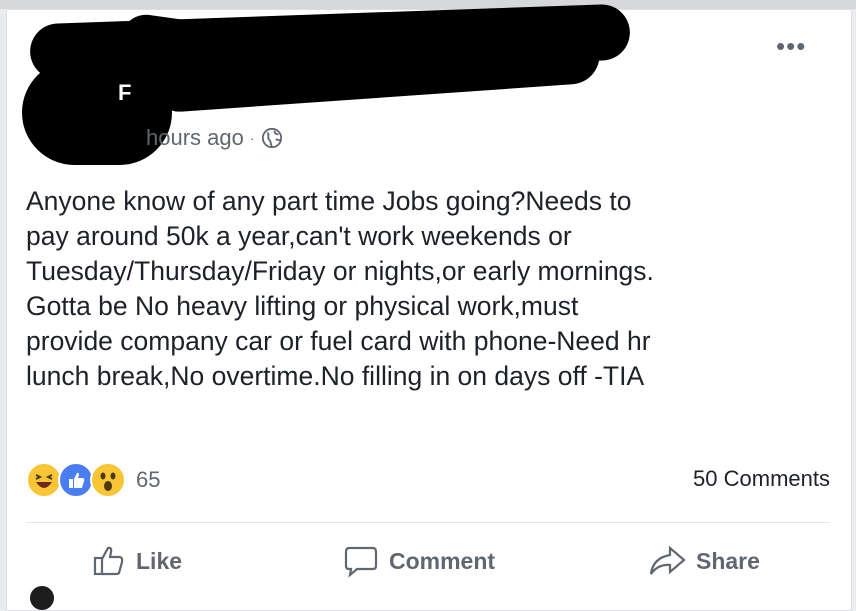 The width and height of the screenshot is (856, 611). Describe the element at coordinates (108, 480) in the screenshot. I see `wow-reaction-icon` at that location.